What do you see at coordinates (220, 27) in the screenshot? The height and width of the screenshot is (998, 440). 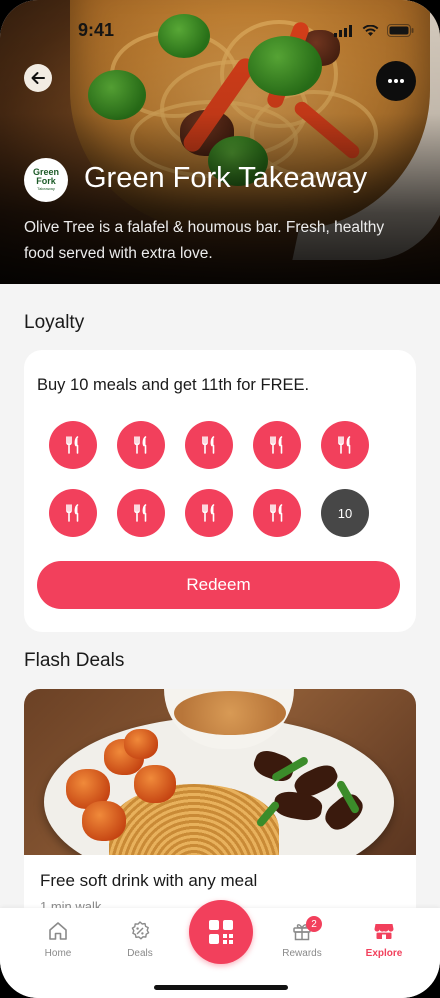 I see `status-bar: 9:41` at bounding box center [220, 27].